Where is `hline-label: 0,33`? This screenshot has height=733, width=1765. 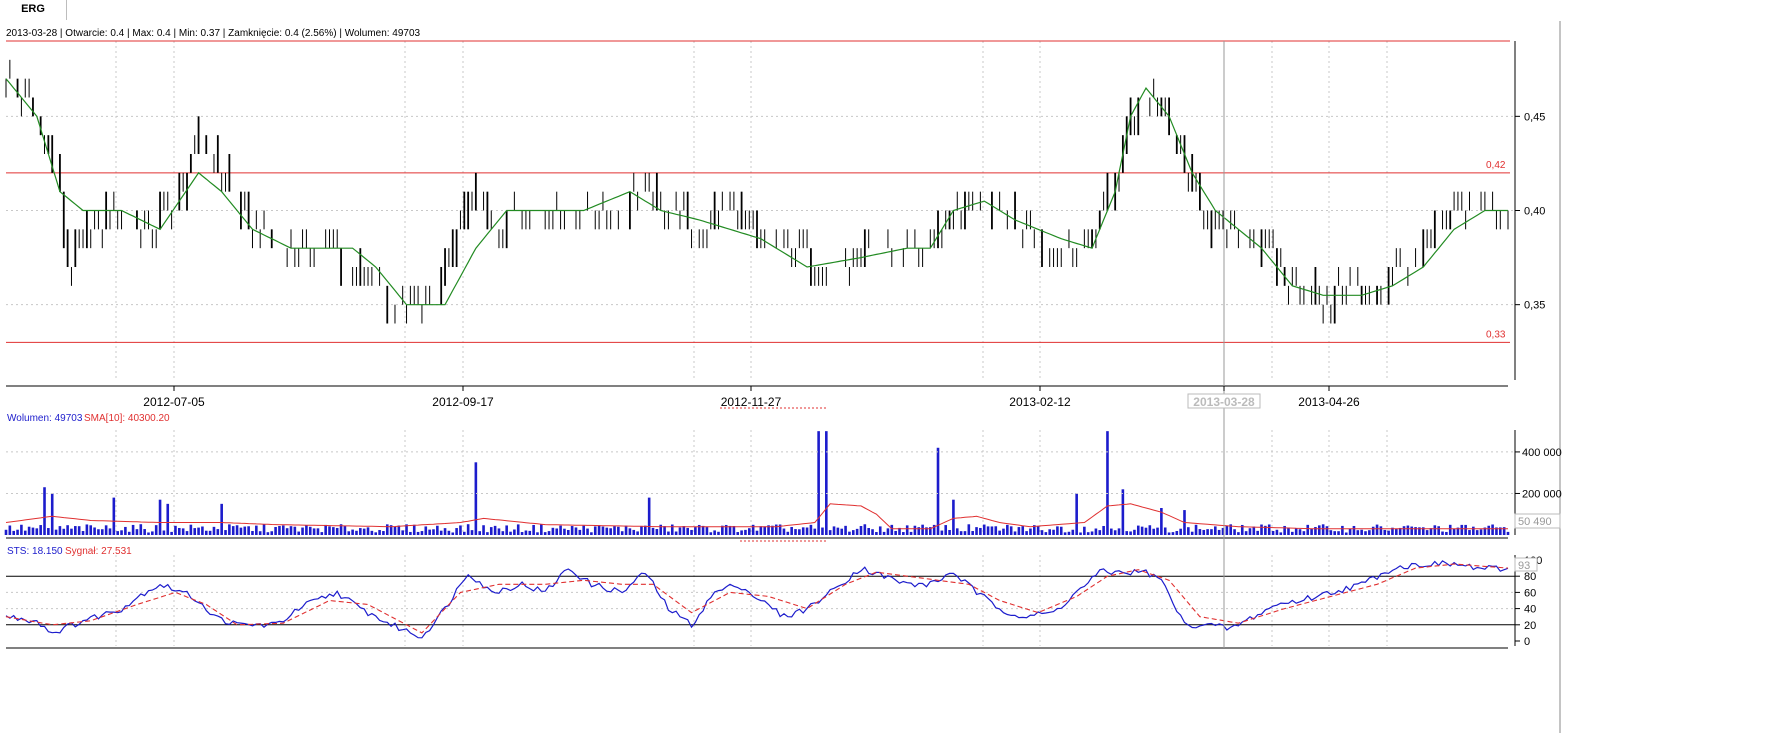 hline-label: 0,33 is located at coordinates (1496, 334).